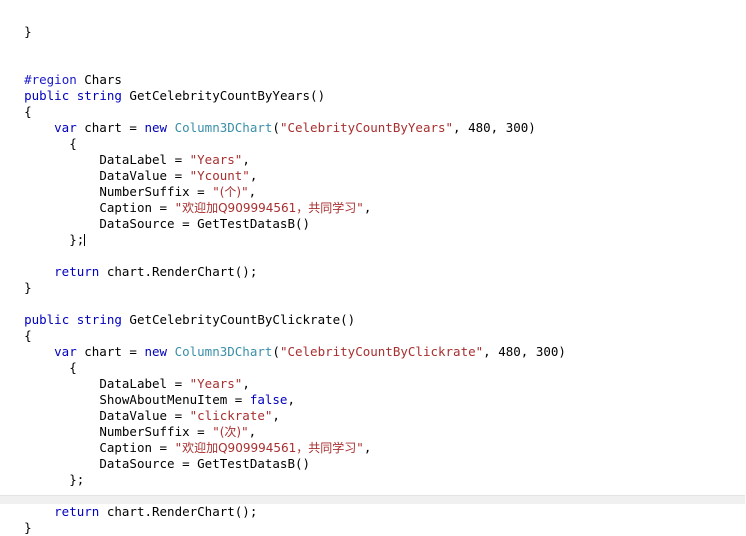  I want to click on code-line: NumberSuffix = "(次)",, so click(373, 432).